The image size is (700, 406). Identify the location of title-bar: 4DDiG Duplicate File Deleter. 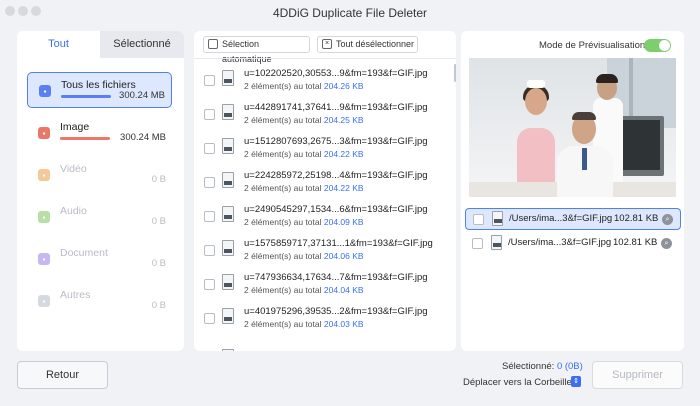
(350, 13).